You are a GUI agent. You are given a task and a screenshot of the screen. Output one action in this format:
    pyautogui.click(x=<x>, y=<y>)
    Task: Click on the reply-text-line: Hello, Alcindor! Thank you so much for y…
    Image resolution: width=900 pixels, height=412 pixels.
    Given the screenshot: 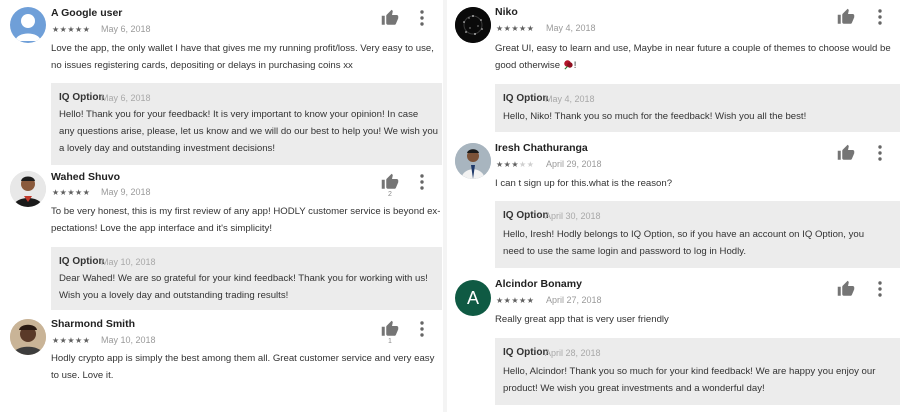 What is the action you would take?
    pyautogui.click(x=689, y=371)
    